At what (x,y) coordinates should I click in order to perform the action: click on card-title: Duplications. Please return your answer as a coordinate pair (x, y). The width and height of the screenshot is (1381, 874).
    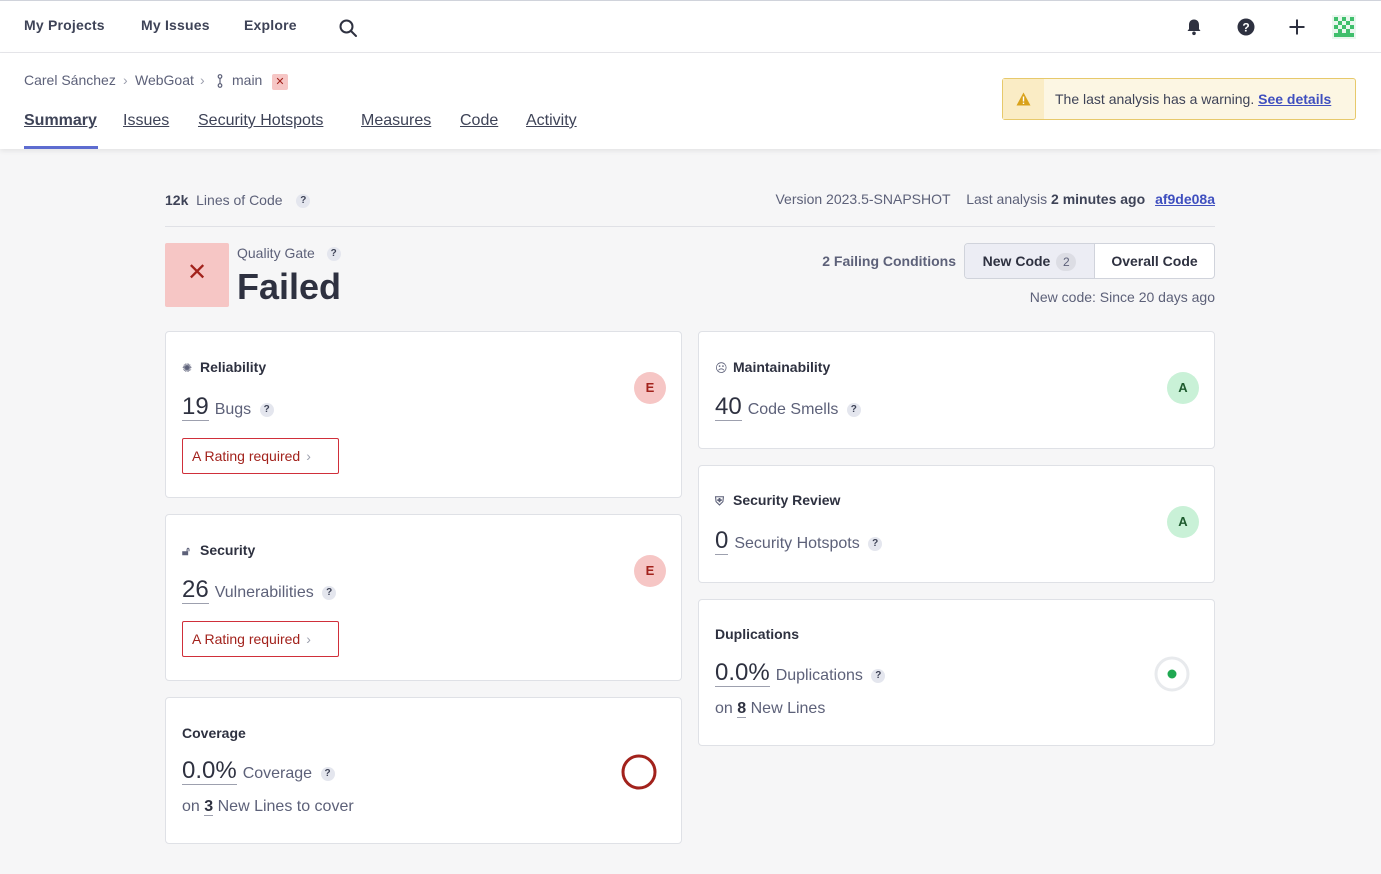
    Looking at the image, I should click on (757, 634).